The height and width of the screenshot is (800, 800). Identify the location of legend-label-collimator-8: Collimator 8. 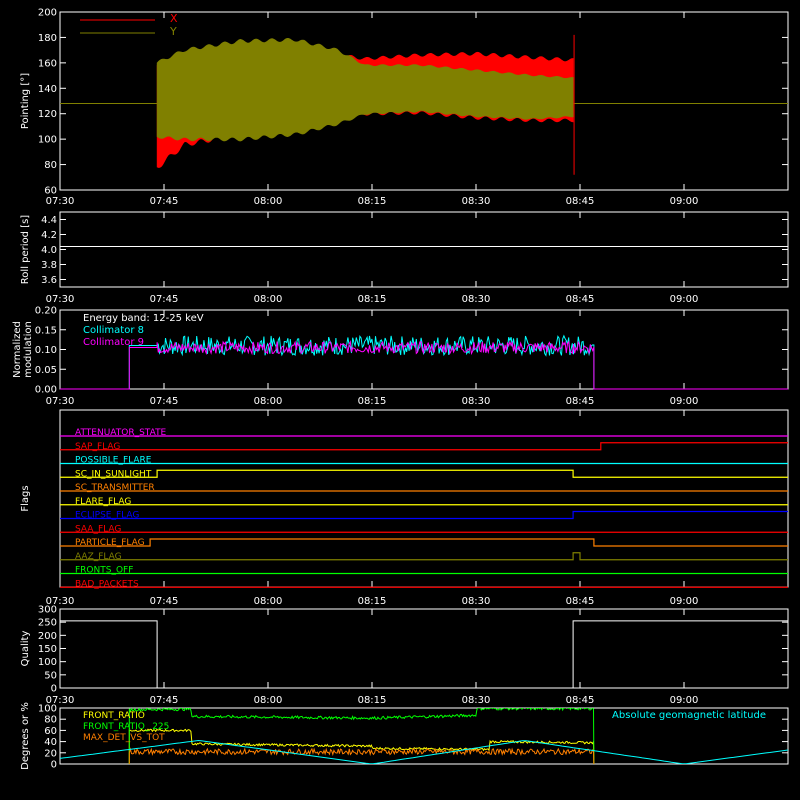
(113, 330).